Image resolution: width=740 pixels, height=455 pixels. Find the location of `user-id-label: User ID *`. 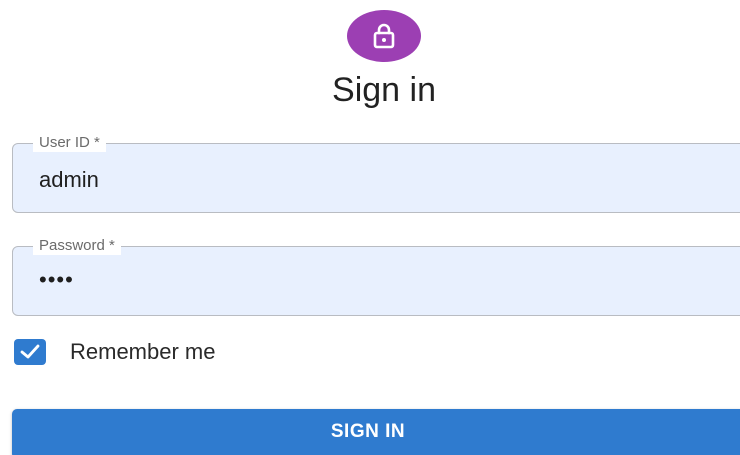

user-id-label: User ID * is located at coordinates (69, 143).